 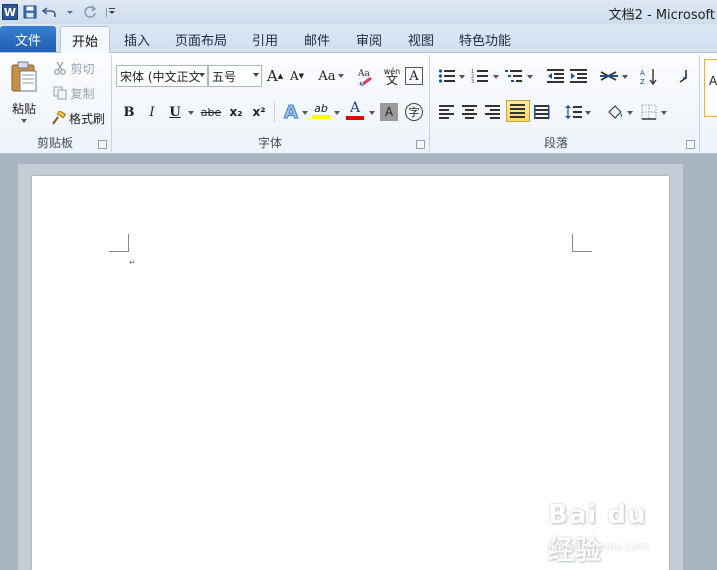 I want to click on line-spacing-button, so click(x=574, y=112).